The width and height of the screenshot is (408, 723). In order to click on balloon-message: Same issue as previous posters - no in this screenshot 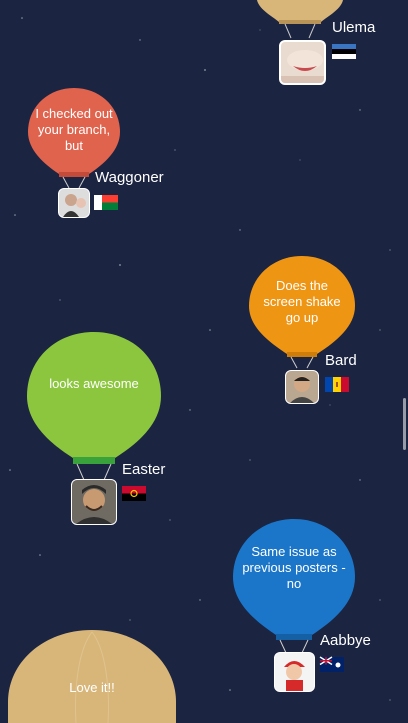, I will do `click(294, 567)`.